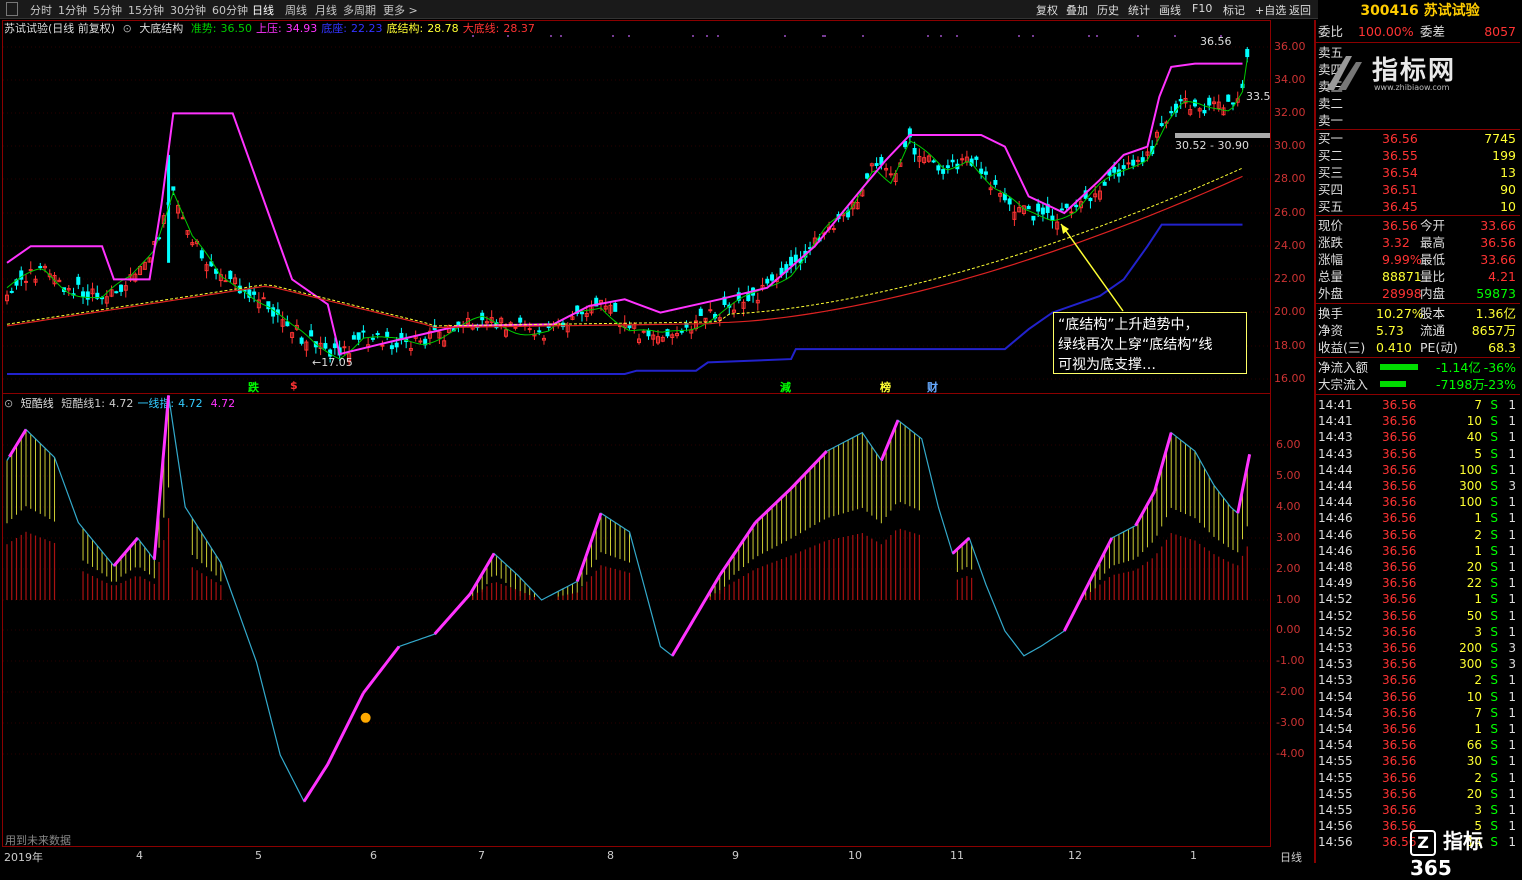 The width and height of the screenshot is (1522, 880). What do you see at coordinates (1494, 469) in the screenshot?
I see `tick-side-4: S` at bounding box center [1494, 469].